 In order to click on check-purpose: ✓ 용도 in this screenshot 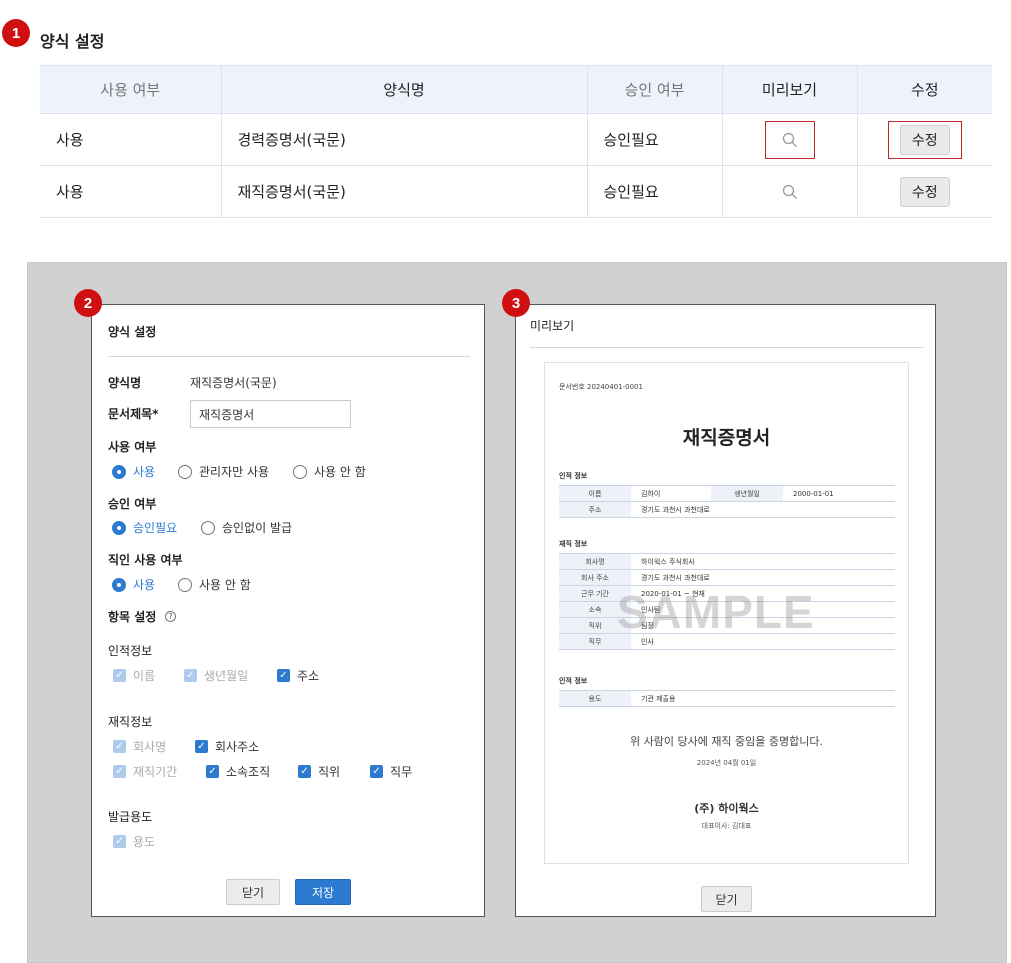, I will do `click(134, 841)`.